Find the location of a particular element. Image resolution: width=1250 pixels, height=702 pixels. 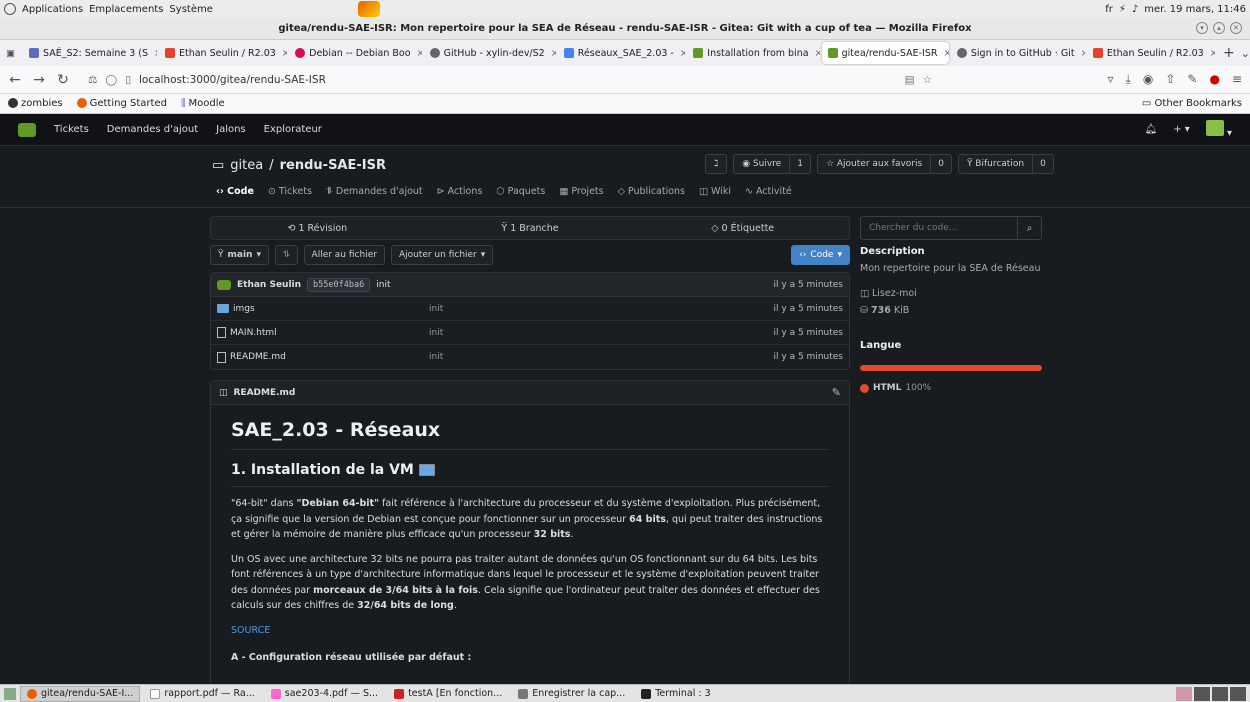

file-name: README.md is located at coordinates (258, 357).